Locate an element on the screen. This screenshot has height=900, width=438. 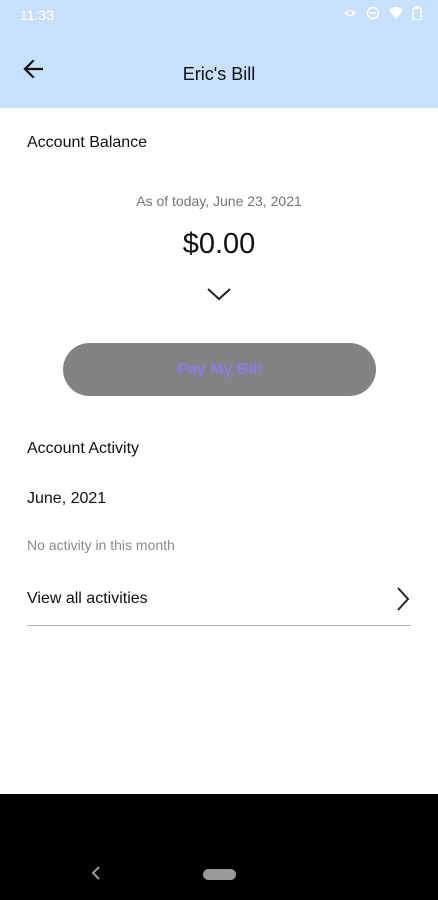
page-title: Eric's Bill is located at coordinates (219, 74).